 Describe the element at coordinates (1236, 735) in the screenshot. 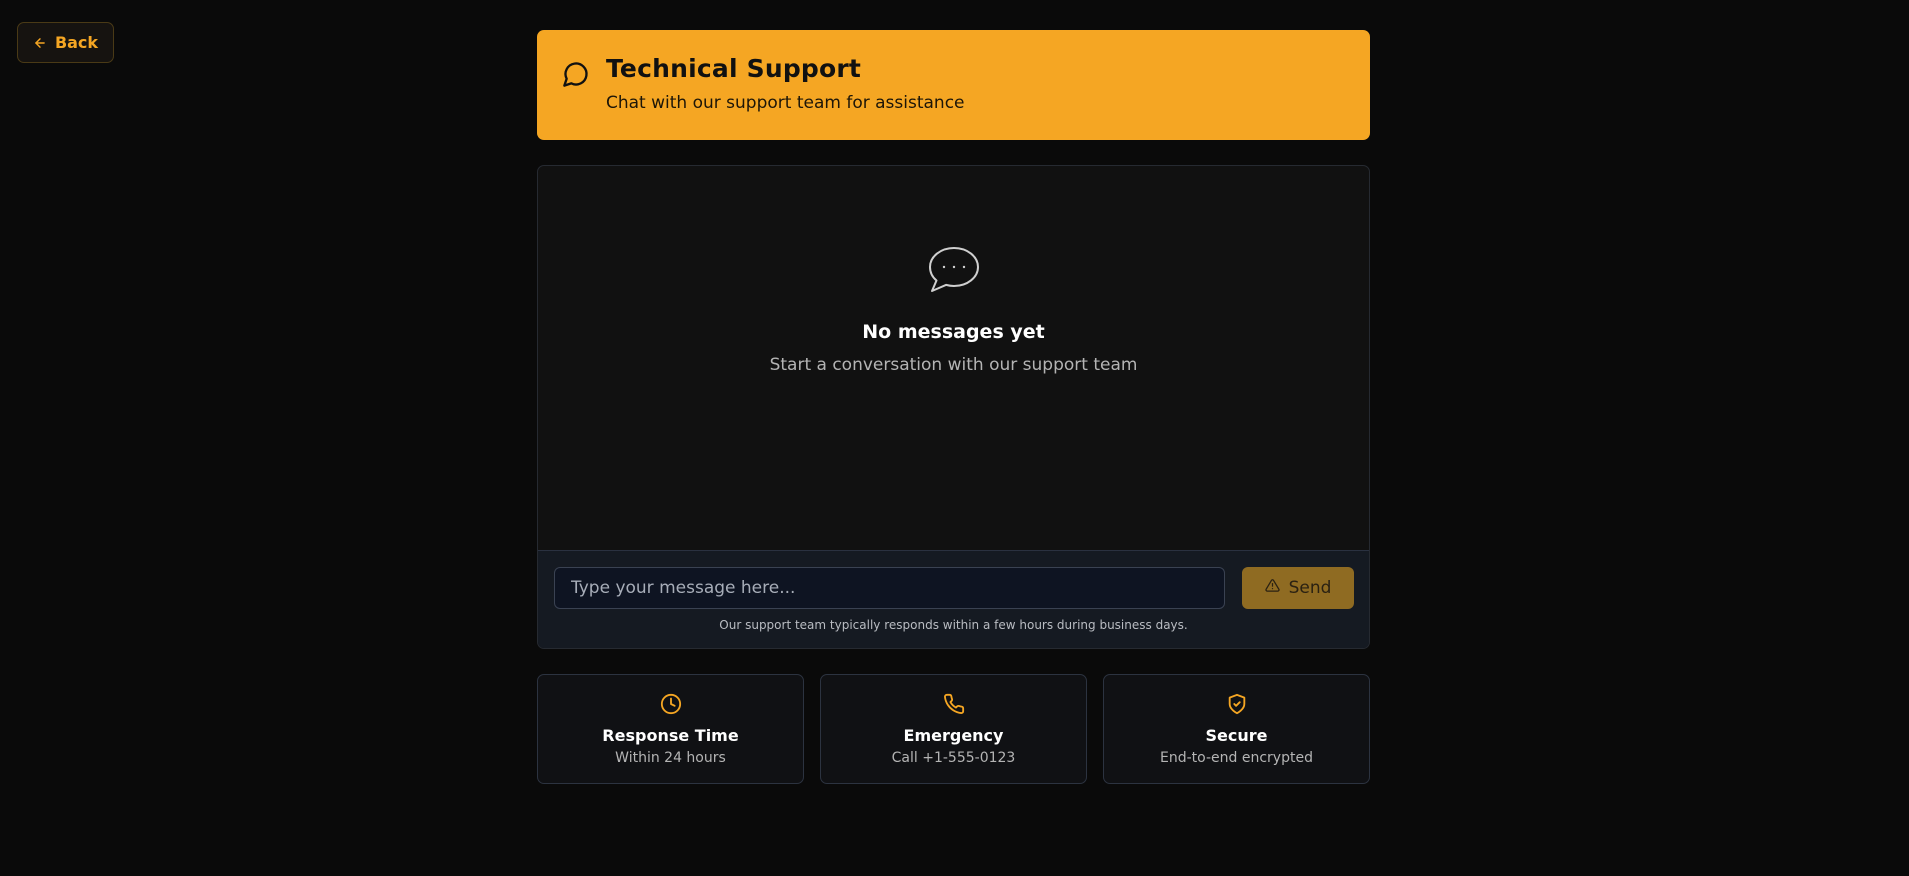

I see `card-title: Secure` at that location.